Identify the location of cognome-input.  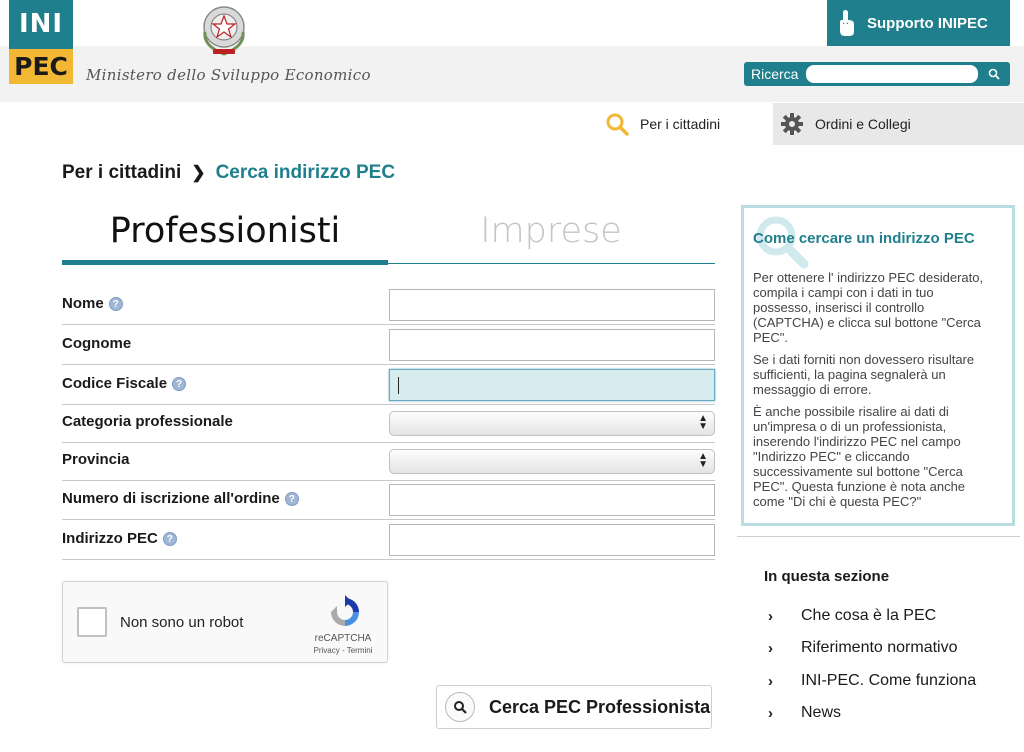
(552, 345).